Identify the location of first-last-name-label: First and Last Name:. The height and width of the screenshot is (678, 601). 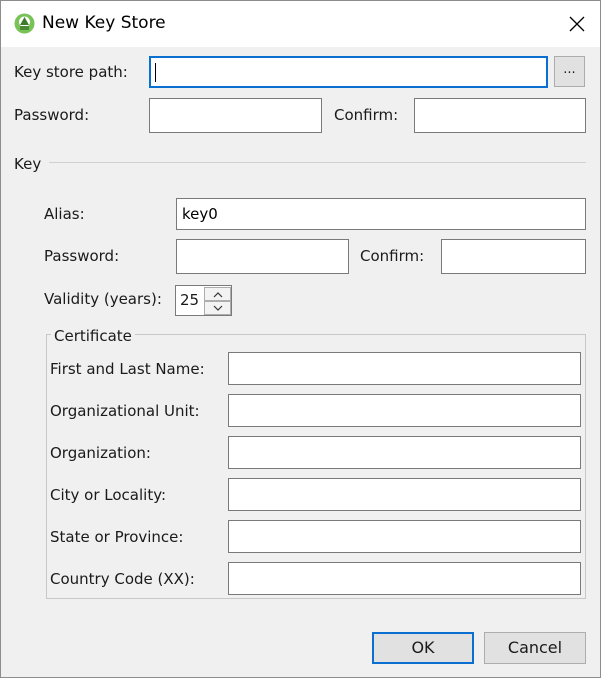
(127, 369).